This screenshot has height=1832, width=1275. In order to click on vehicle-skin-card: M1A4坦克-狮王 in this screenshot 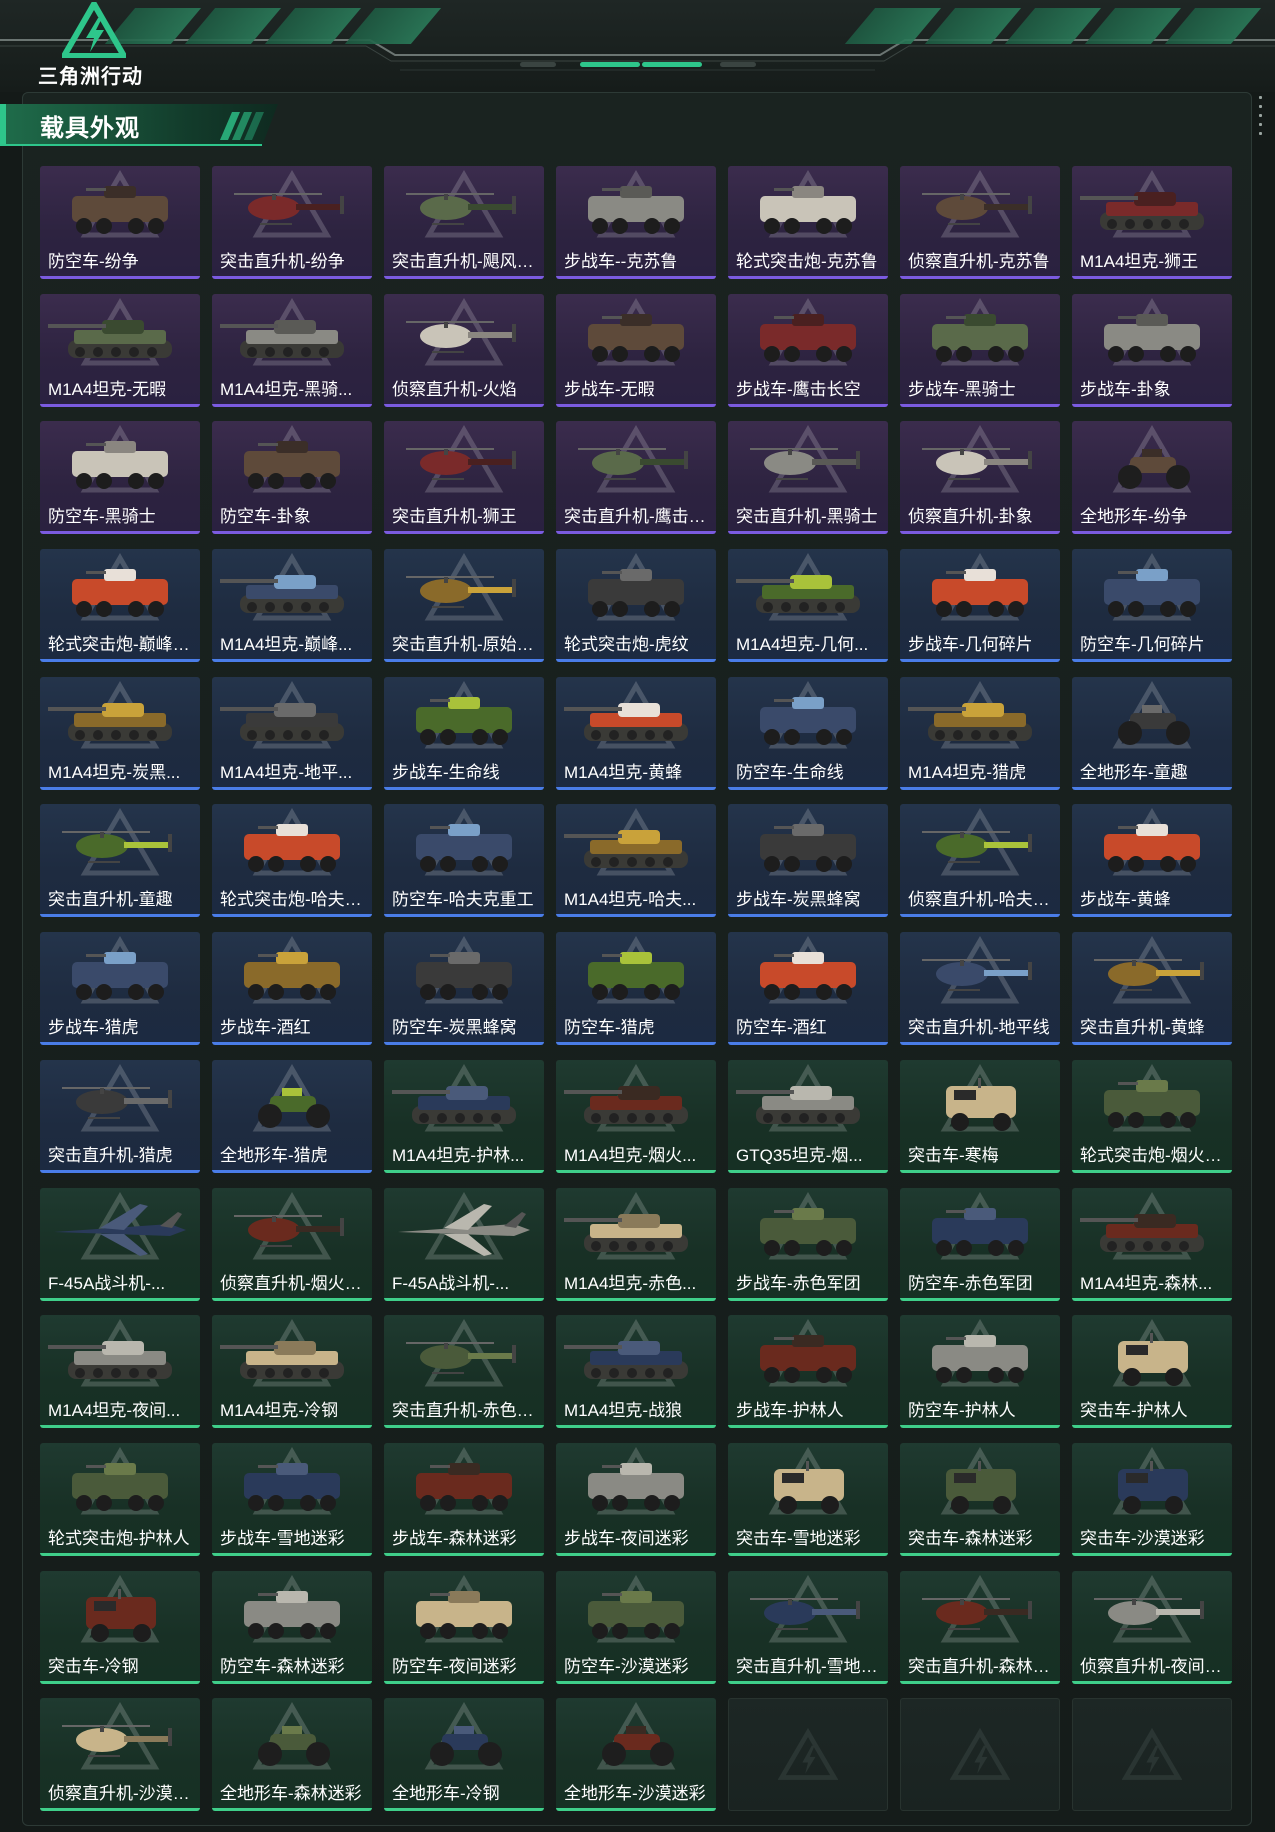, I will do `click(1152, 222)`.